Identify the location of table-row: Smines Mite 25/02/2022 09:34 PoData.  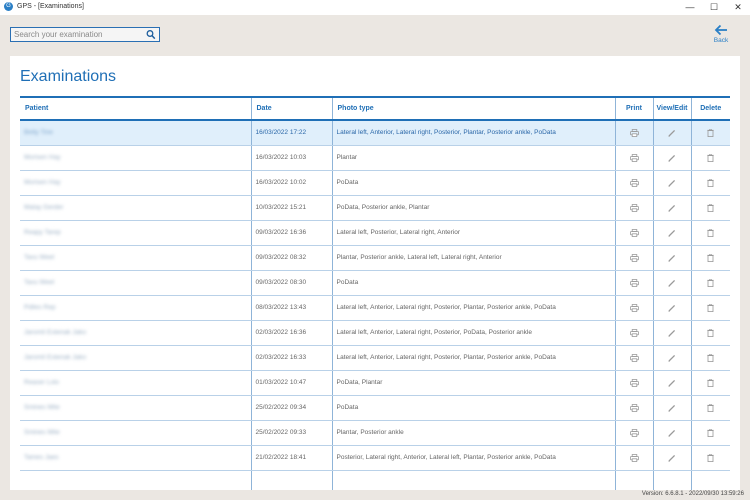
(375, 408).